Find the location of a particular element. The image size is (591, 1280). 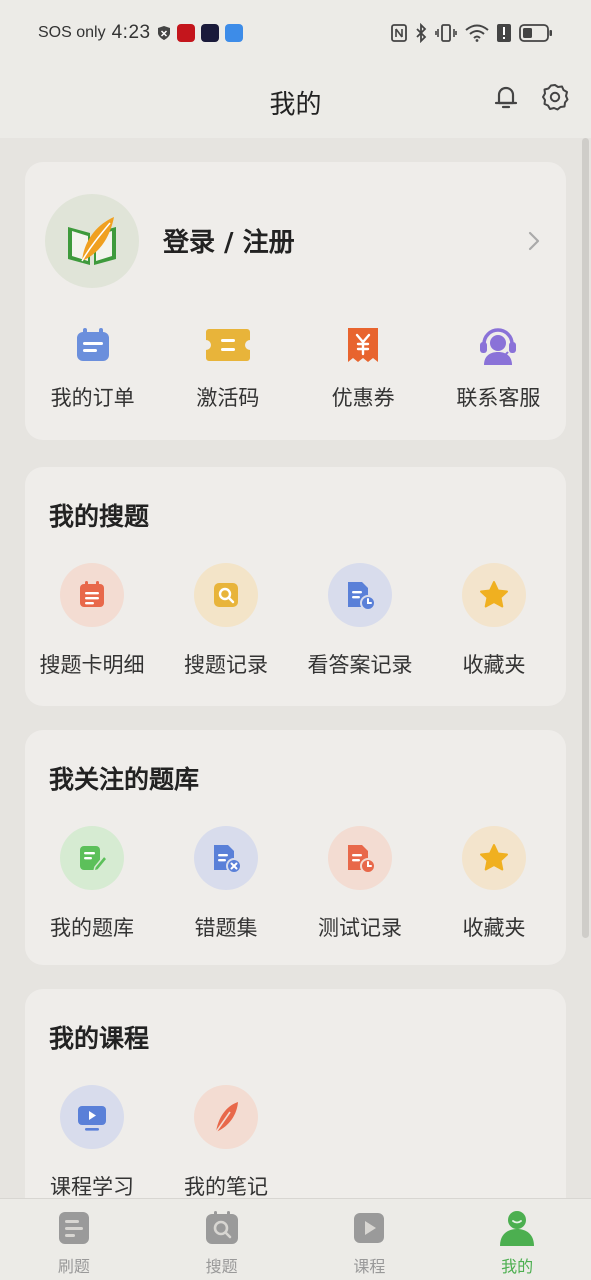

quick-actions: 我的订单 激活码 优惠券 联系客服 is located at coordinates (295, 372).